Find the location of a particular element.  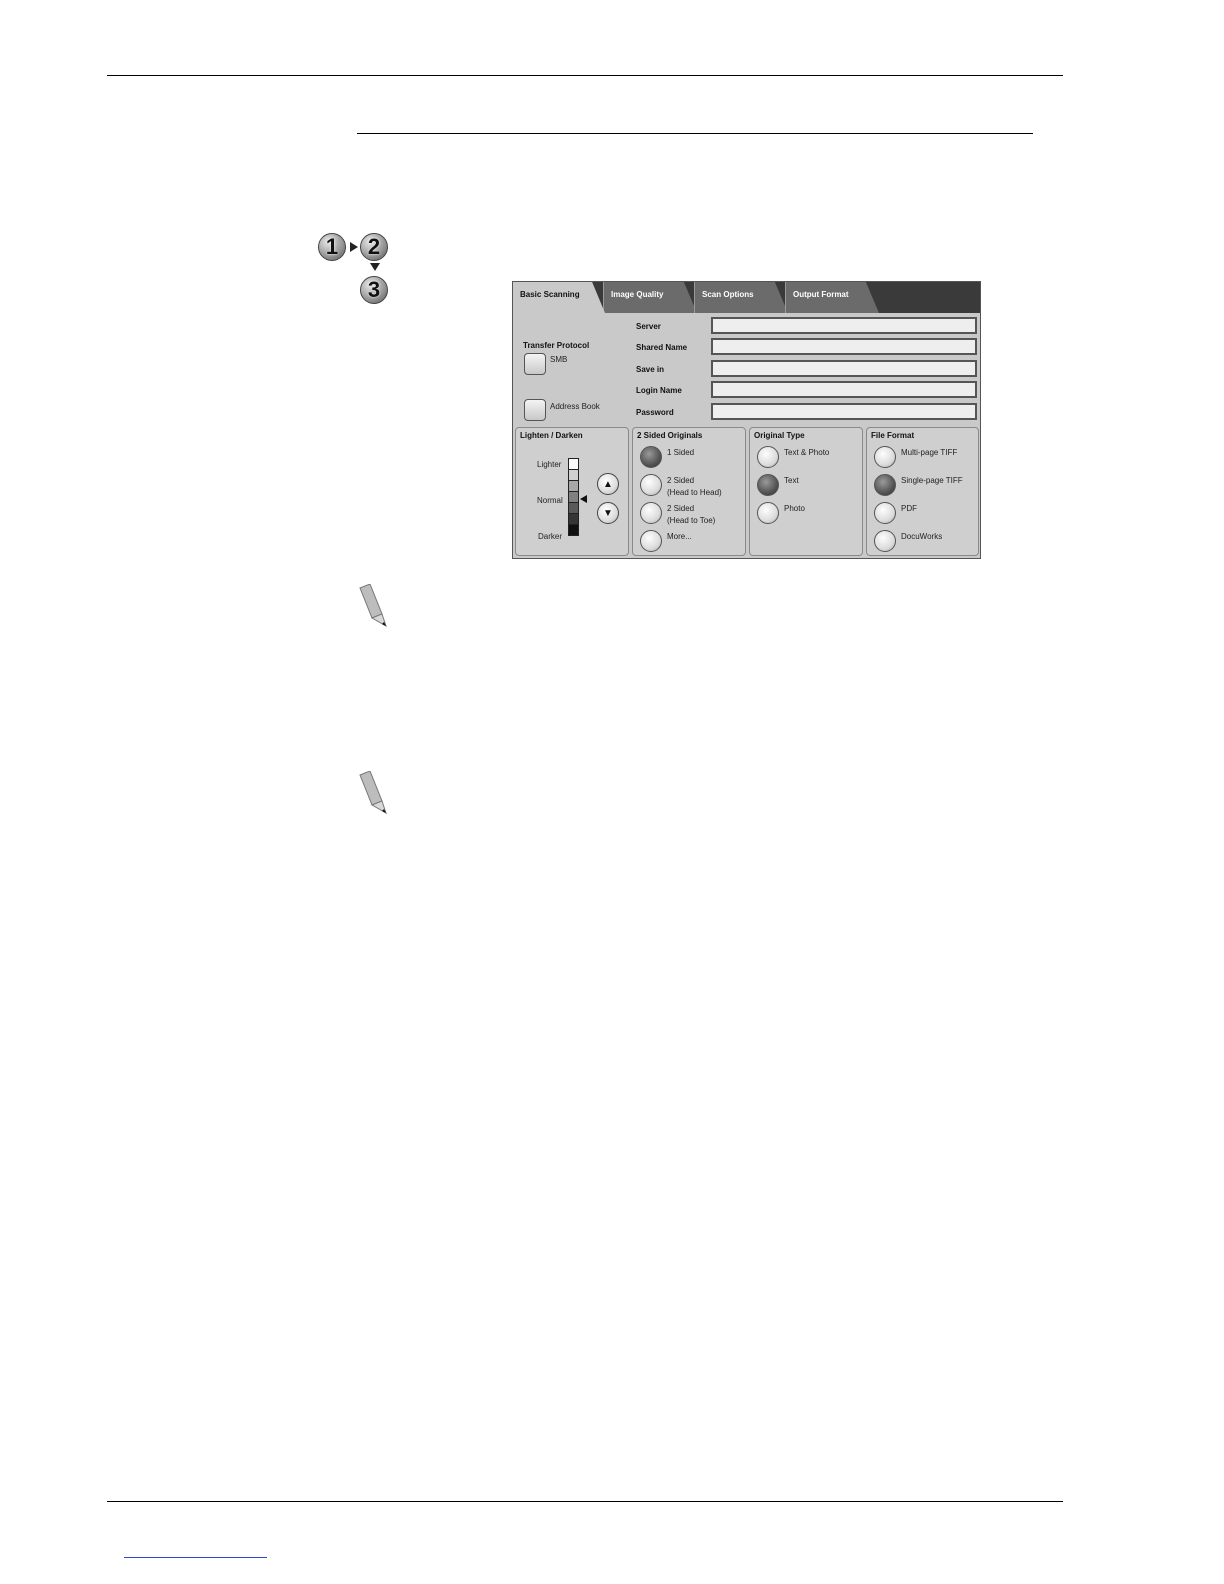

lighten-up-button: ▲ is located at coordinates (608, 484).